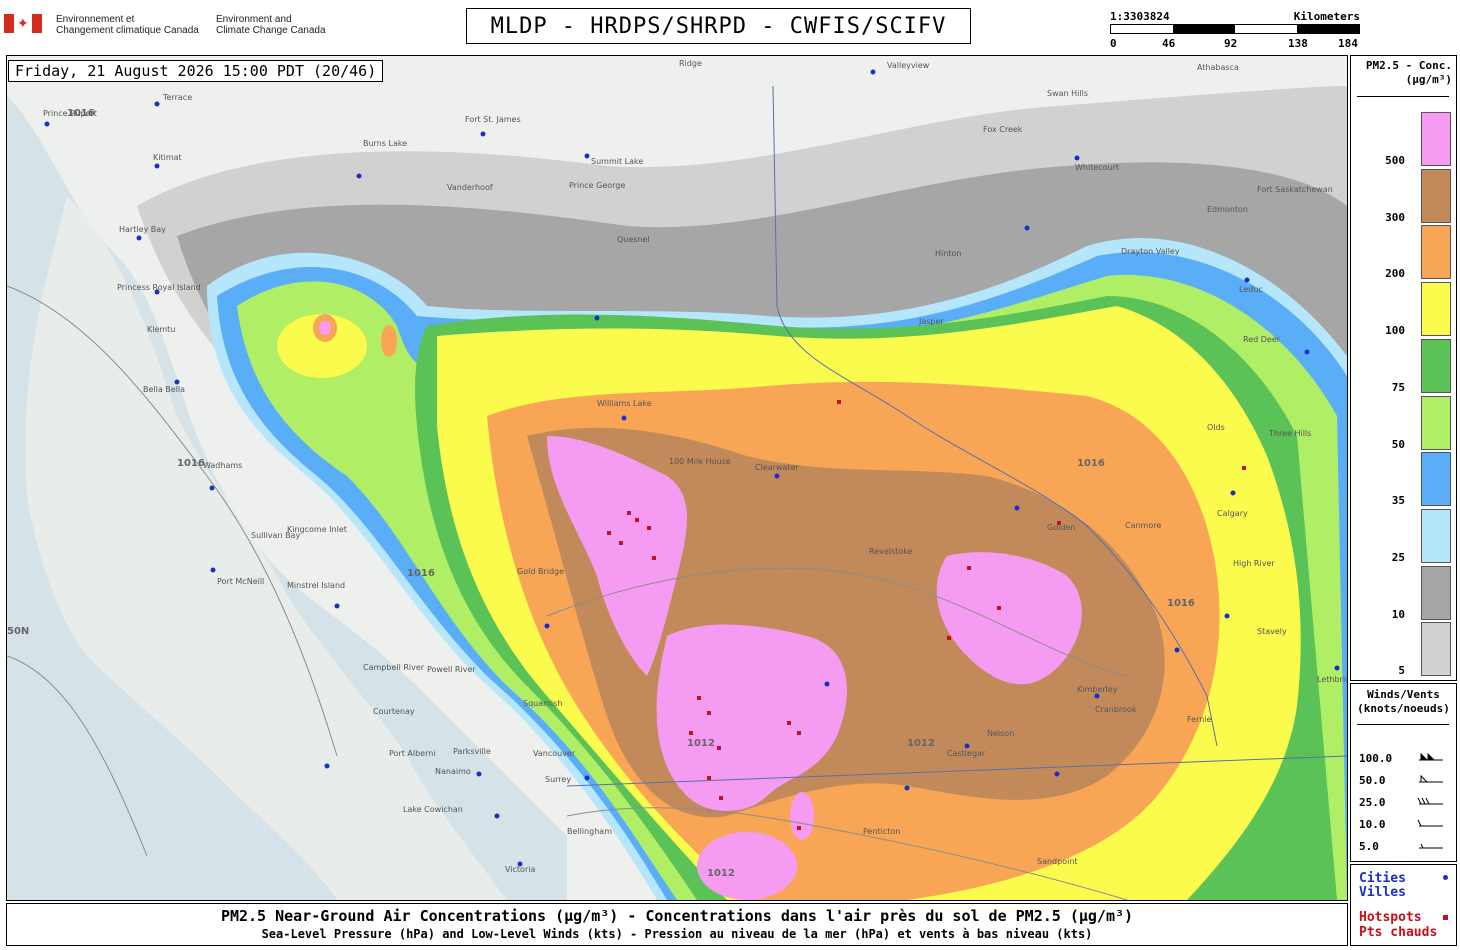  What do you see at coordinates (1398, 501) in the screenshot?
I see `legend-level-label: 35` at bounding box center [1398, 501].